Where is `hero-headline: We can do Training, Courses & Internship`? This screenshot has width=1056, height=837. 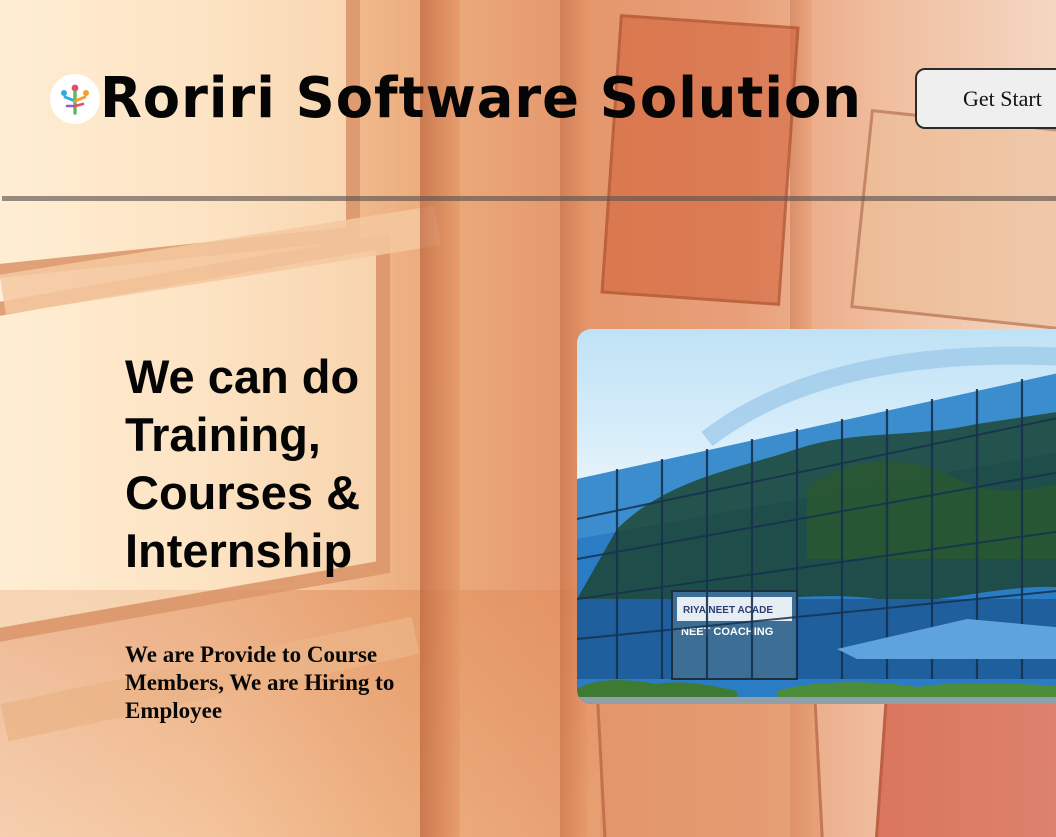 hero-headline: We can do Training, Courses & Internship is located at coordinates (243, 463).